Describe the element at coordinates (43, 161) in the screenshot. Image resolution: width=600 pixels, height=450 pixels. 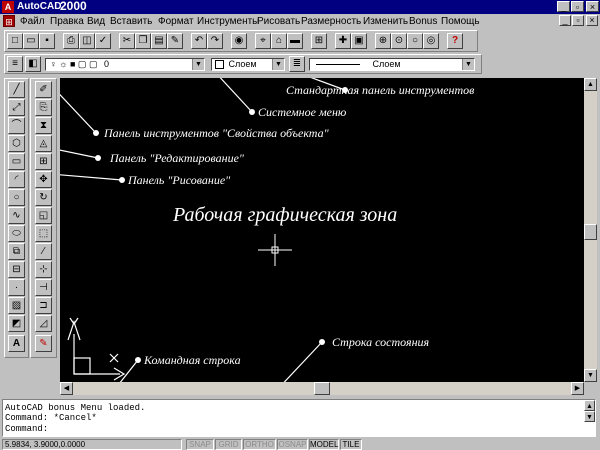
I see `array-icon: ⊞` at that location.